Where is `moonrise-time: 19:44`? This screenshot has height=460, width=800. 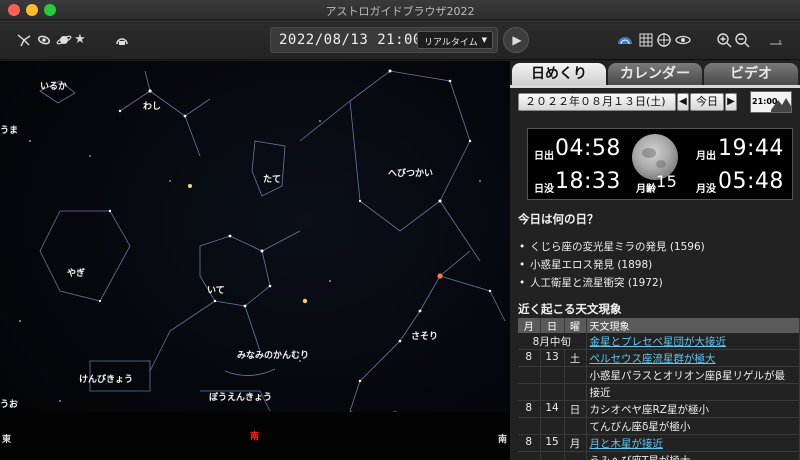
moonrise-time: 19:44 is located at coordinates (751, 148).